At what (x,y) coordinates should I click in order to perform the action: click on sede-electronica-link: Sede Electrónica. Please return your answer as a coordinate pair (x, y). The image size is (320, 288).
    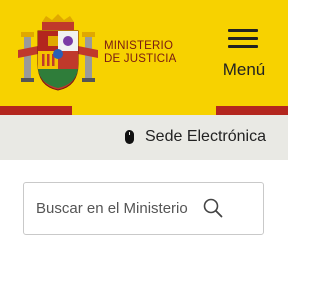
    Looking at the image, I should click on (205, 137).